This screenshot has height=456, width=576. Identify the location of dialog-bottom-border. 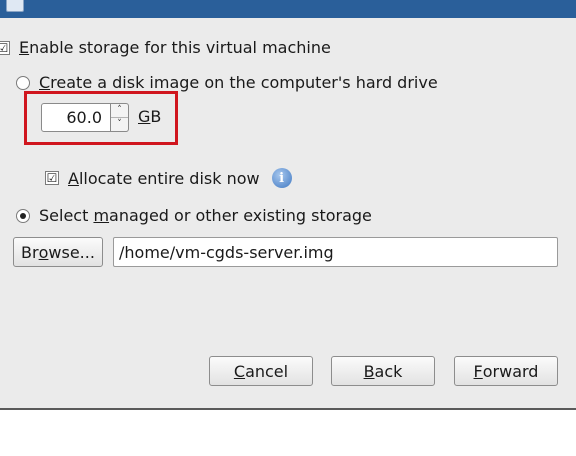
(288, 409).